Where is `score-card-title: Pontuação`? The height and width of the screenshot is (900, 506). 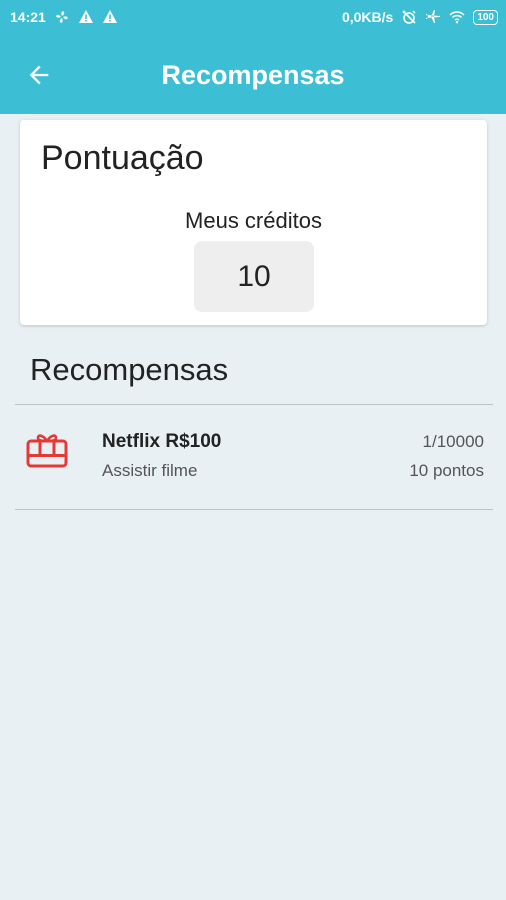 score-card-title: Pontuação is located at coordinates (122, 158).